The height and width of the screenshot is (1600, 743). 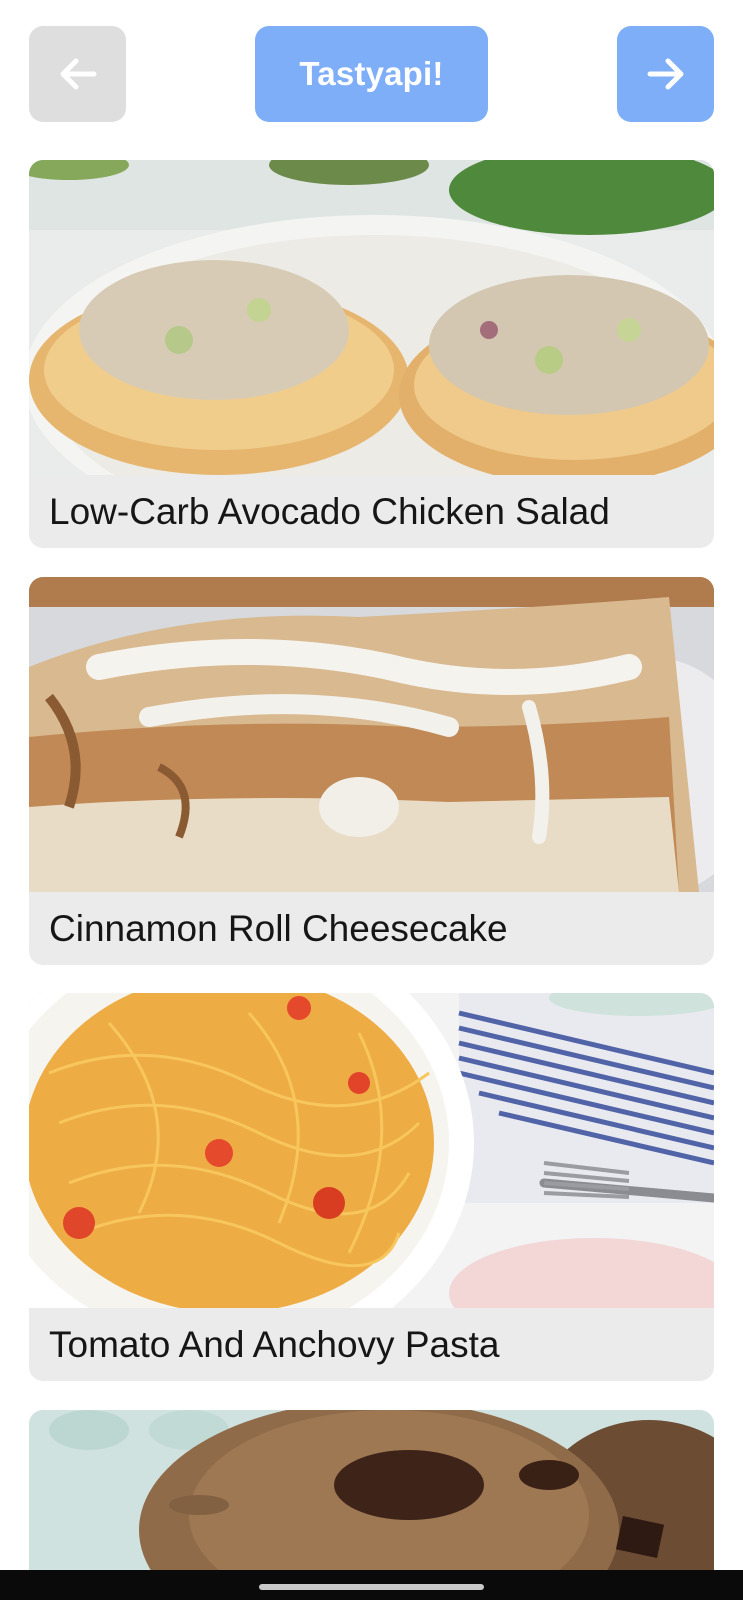 I want to click on arrow-right-icon, so click(x=665, y=74).